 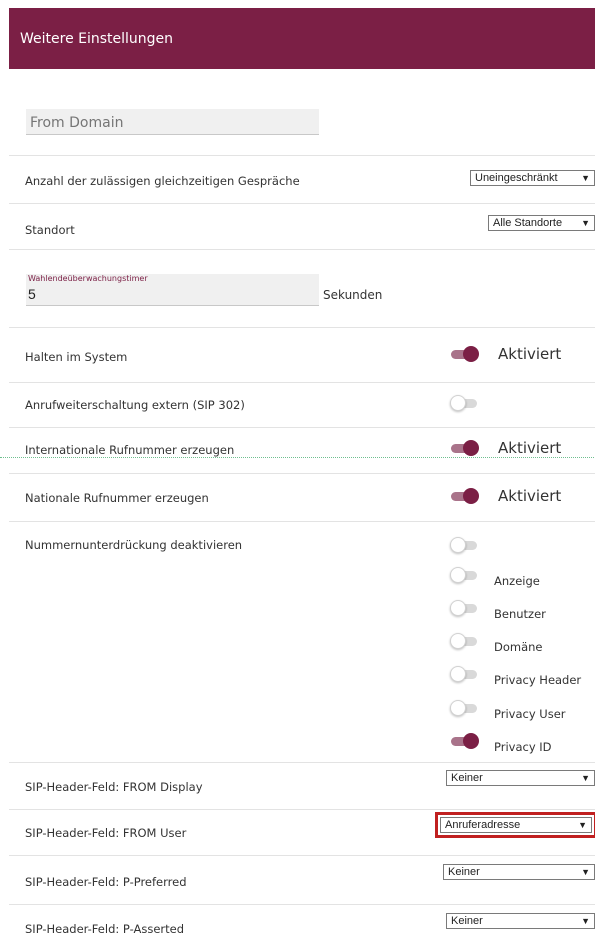 What do you see at coordinates (302, 227) in the screenshot?
I see `location-row: Standort Alle Standorte ▼` at bounding box center [302, 227].